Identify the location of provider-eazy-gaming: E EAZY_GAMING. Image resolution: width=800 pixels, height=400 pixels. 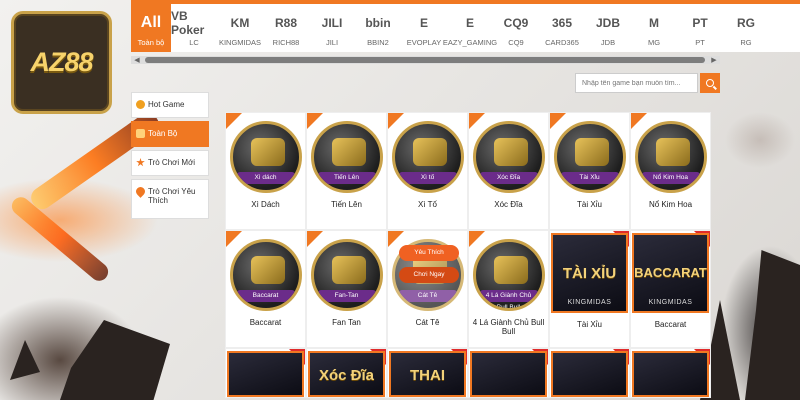
(470, 28).